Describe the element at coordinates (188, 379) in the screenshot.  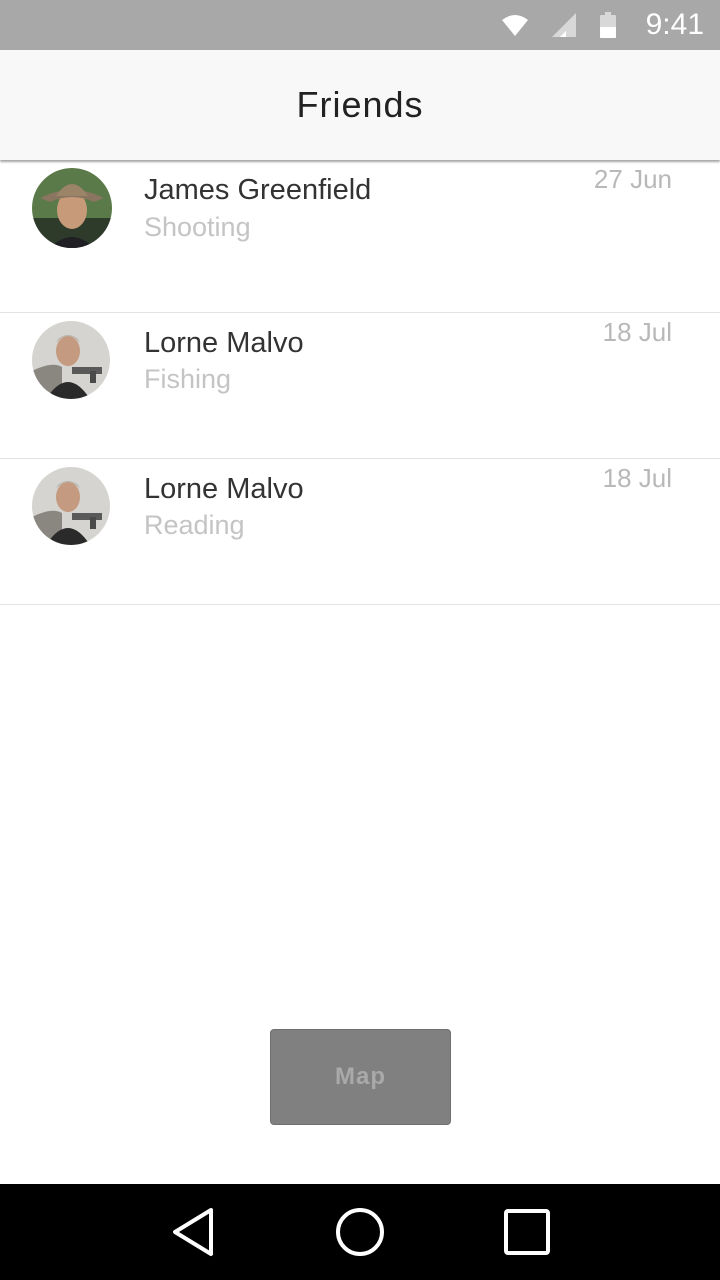
I see `friend-activity: Fishing` at that location.